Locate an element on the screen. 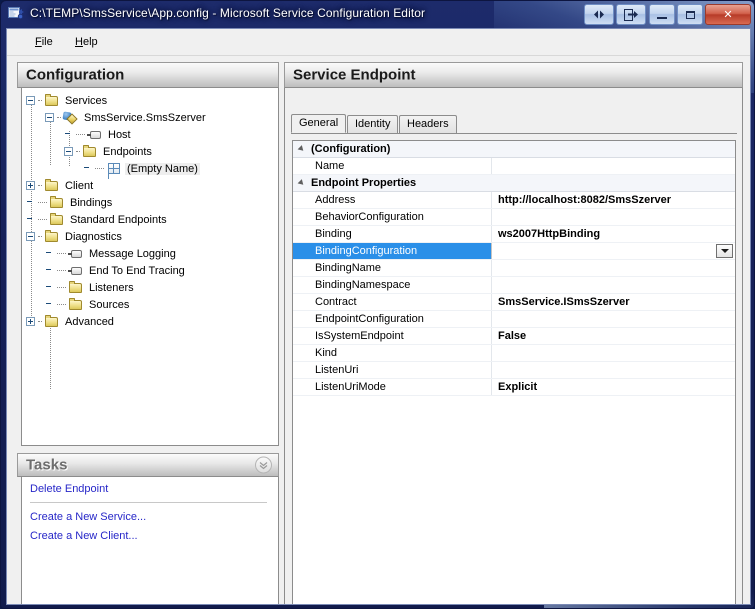 Image resolution: width=755 pixels, height=609 pixels. menu-bar: File Help is located at coordinates (378, 42).